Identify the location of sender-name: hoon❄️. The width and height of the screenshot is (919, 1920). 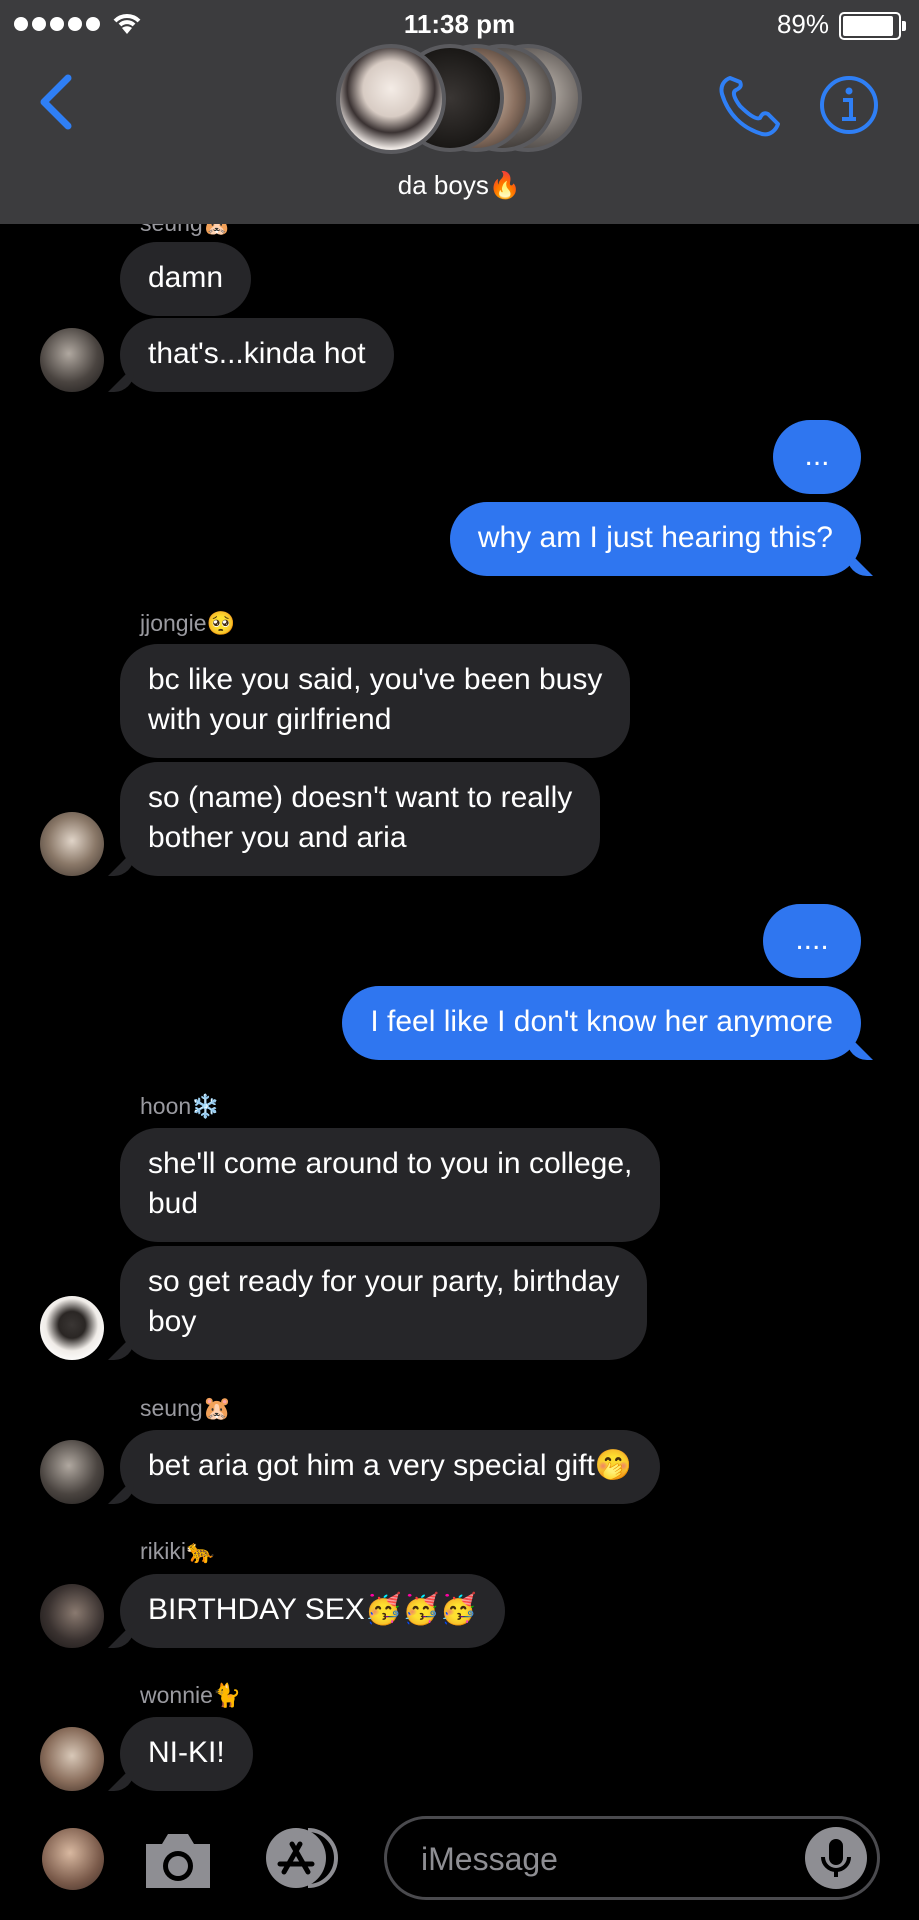
(180, 1106).